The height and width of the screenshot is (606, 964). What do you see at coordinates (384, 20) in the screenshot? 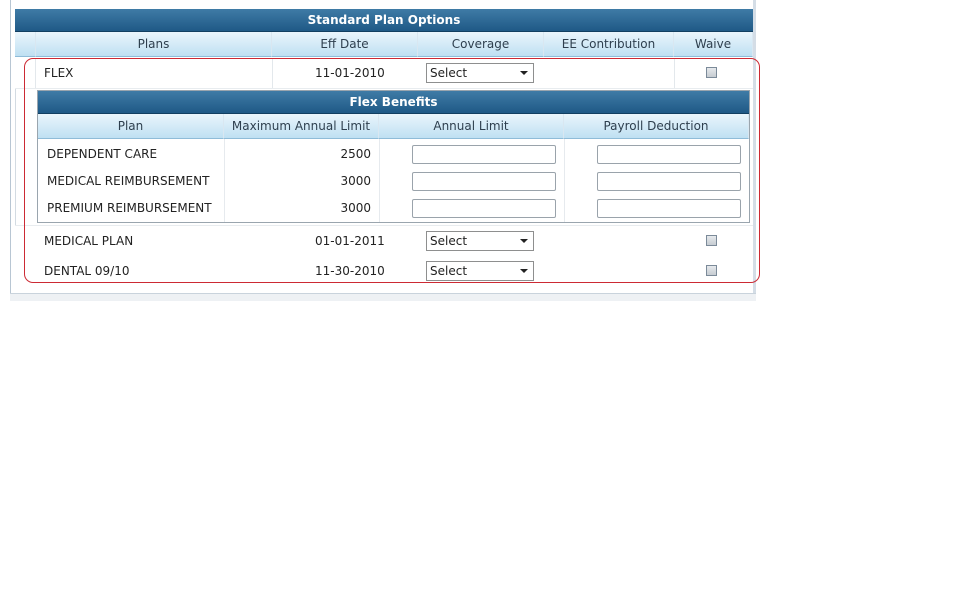
I see `standard-plan-options-title: Standard Plan Options` at bounding box center [384, 20].